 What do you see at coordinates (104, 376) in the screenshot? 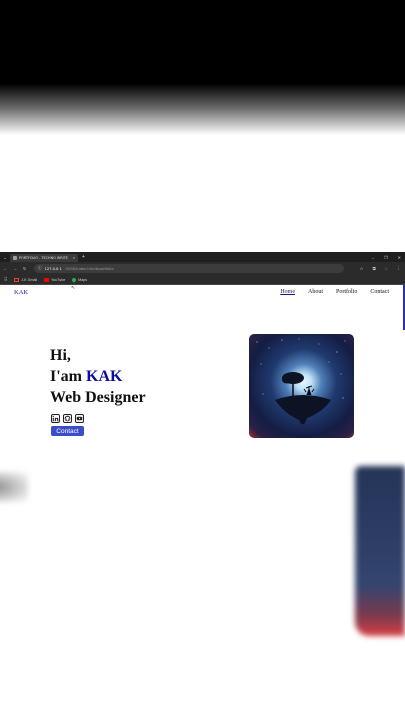
I see `hero-name: KAK` at bounding box center [104, 376].